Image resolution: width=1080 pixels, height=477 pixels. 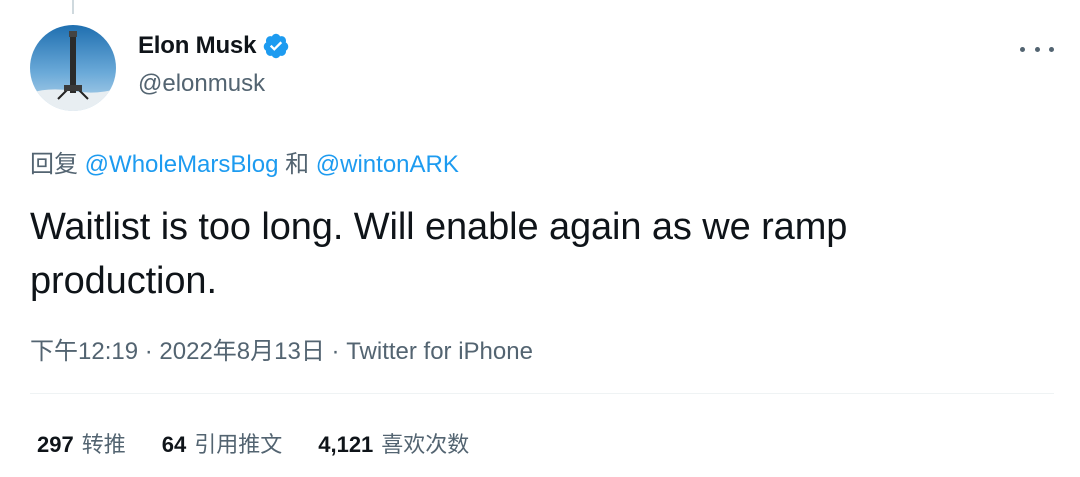 I want to click on tweet-date: 2022年8月13日, so click(x=241, y=351).